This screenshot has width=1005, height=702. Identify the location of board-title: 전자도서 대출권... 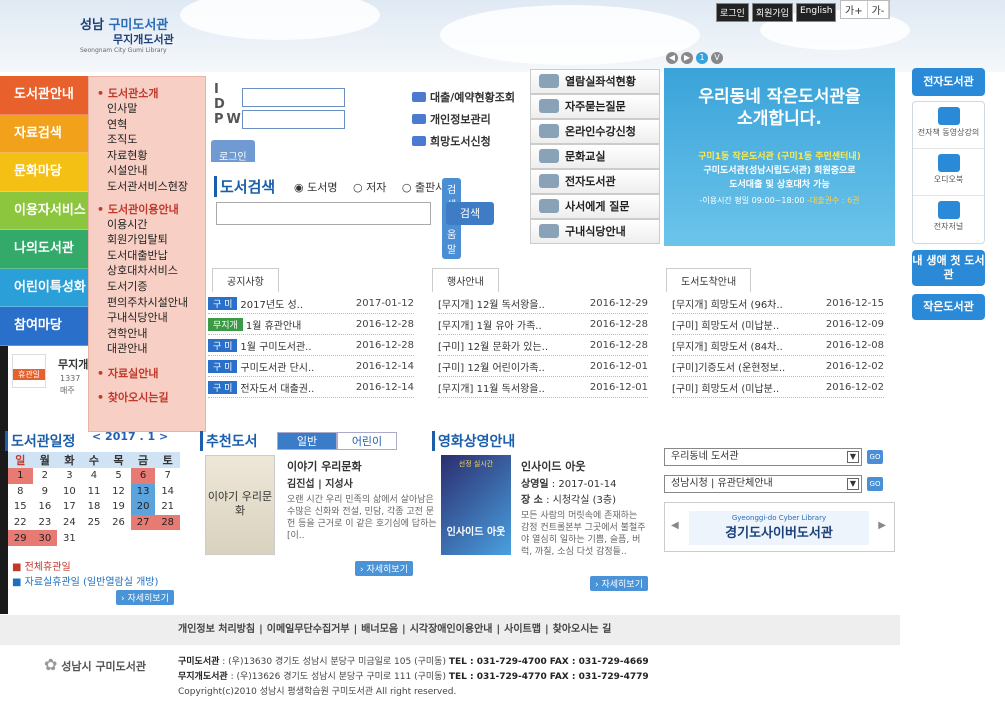
(277, 387).